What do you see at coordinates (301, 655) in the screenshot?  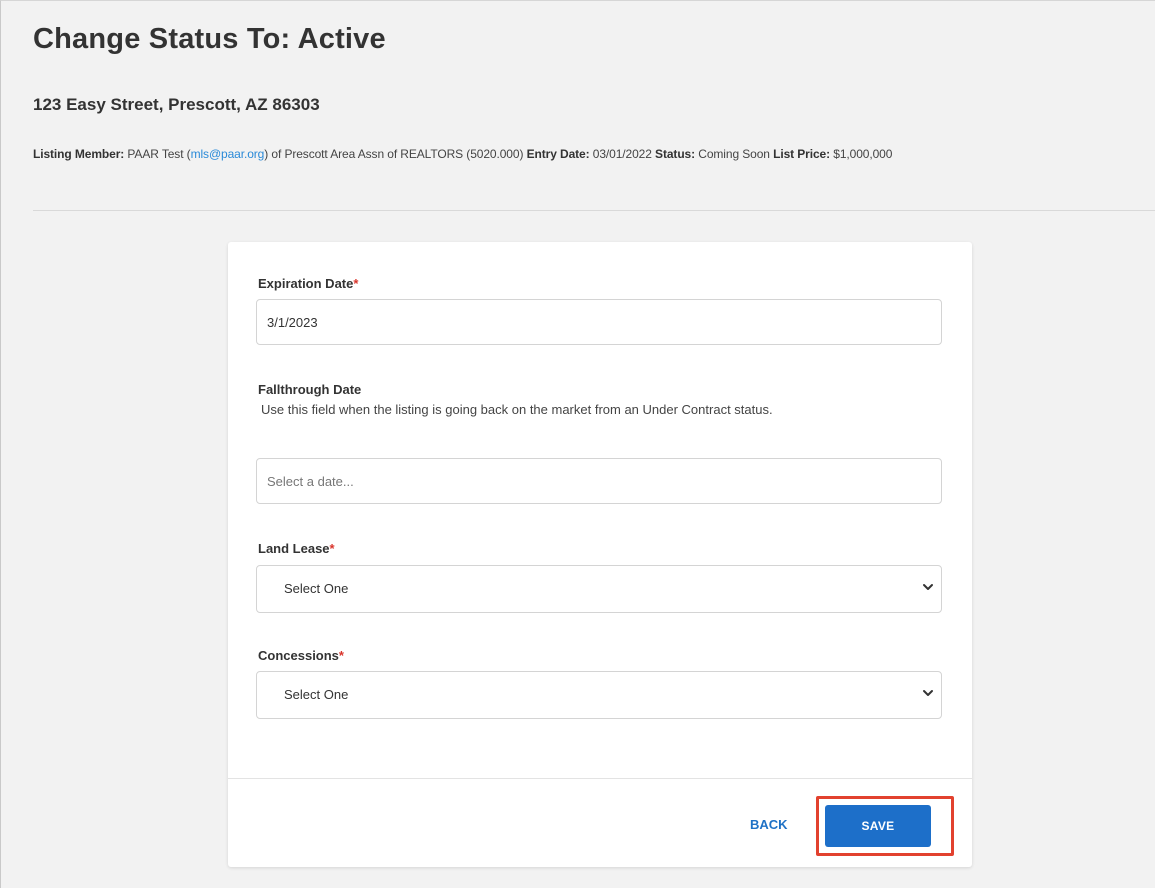 I see `concessions-label: Concessions*` at bounding box center [301, 655].